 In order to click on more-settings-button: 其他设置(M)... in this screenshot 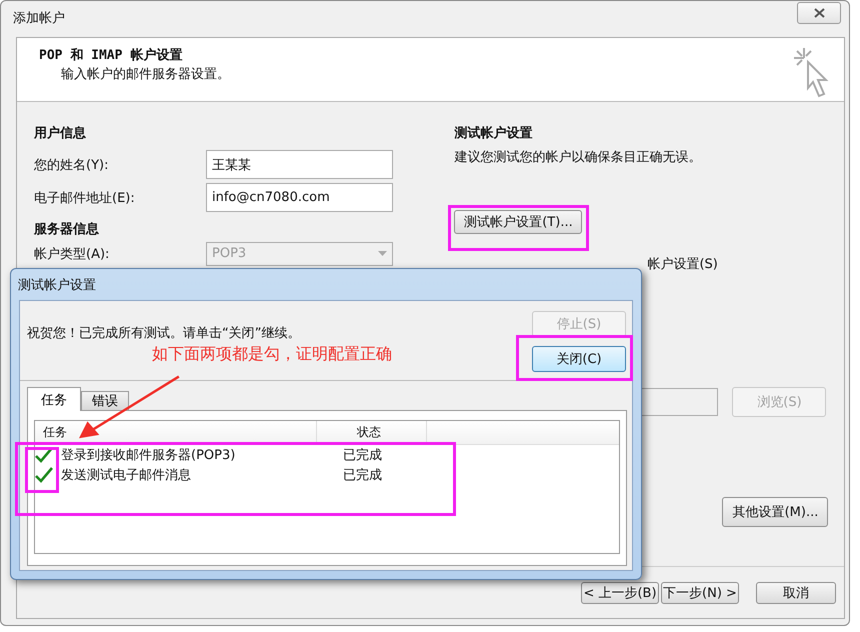, I will do `click(775, 512)`.